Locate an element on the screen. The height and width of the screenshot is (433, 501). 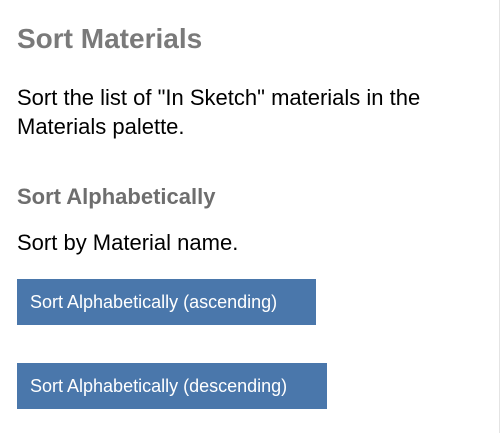
section-description: Sort by Material name. is located at coordinates (128, 242).